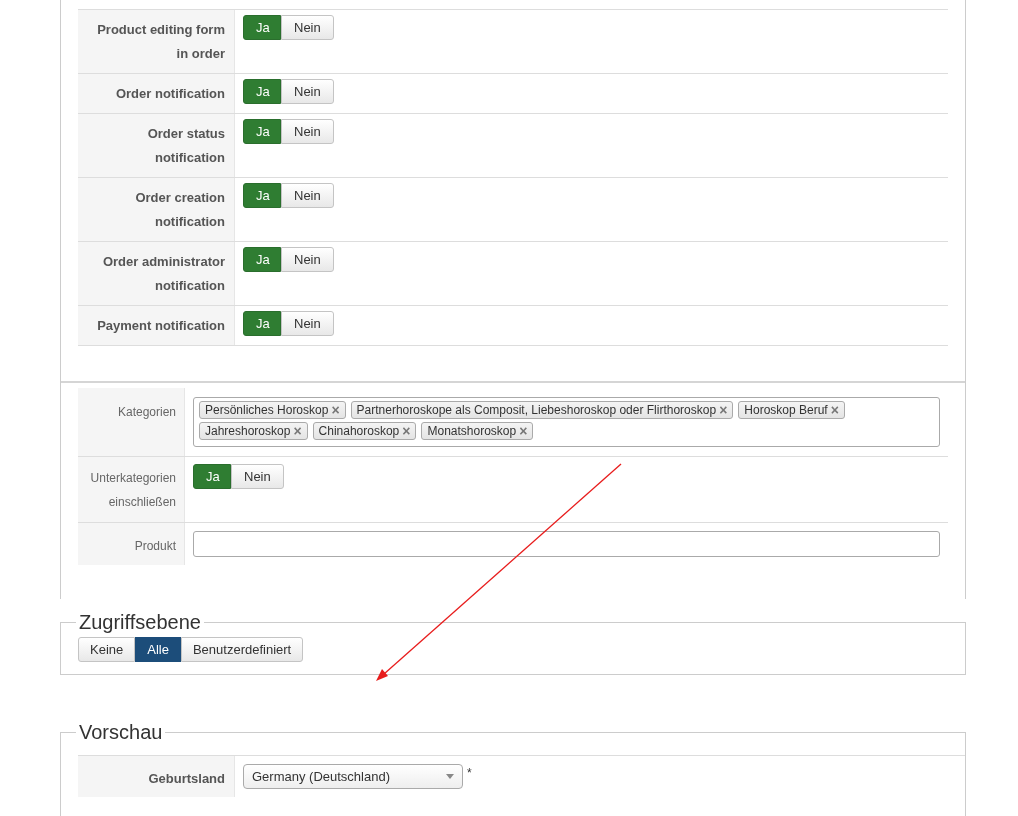 This screenshot has width=1018, height=816. Describe the element at coordinates (566, 422) in the screenshot. I see `tags-field: Persönliches Horoskop × Partnerhoroskope als Composit, Liebeshoroskop oder Flirthoroskop × Horoskop Beruf × Jahreshoroskop × Chinahoroskop × Monatshoroskop ×` at that location.